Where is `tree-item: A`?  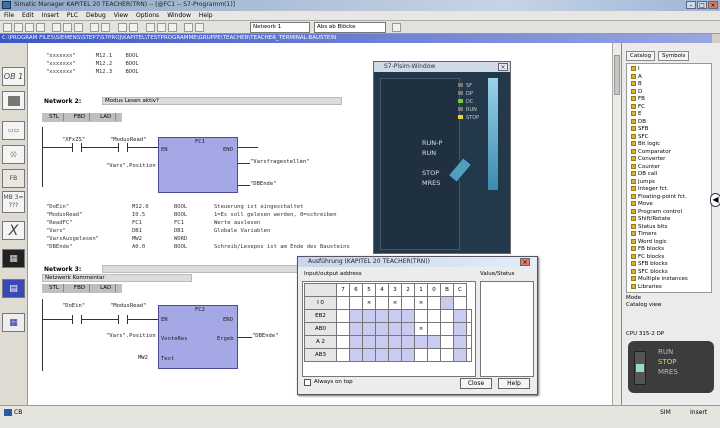 tree-item: A is located at coordinates (636, 77).